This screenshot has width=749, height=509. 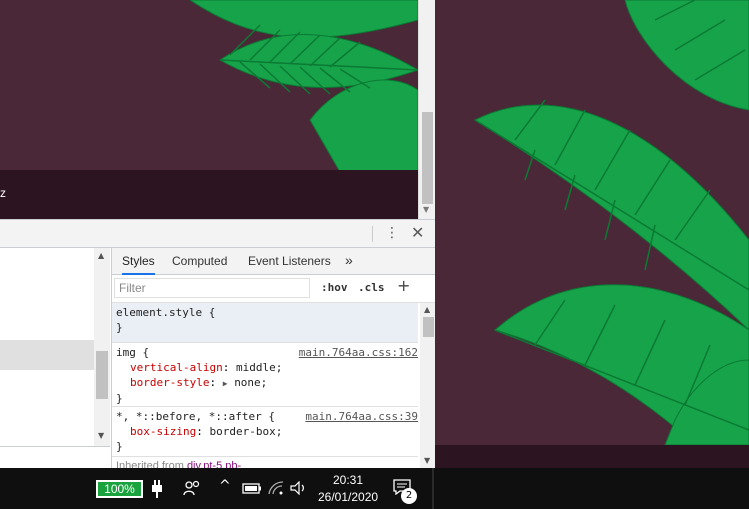 I want to click on clock-time: 20:31, so click(x=348, y=480).